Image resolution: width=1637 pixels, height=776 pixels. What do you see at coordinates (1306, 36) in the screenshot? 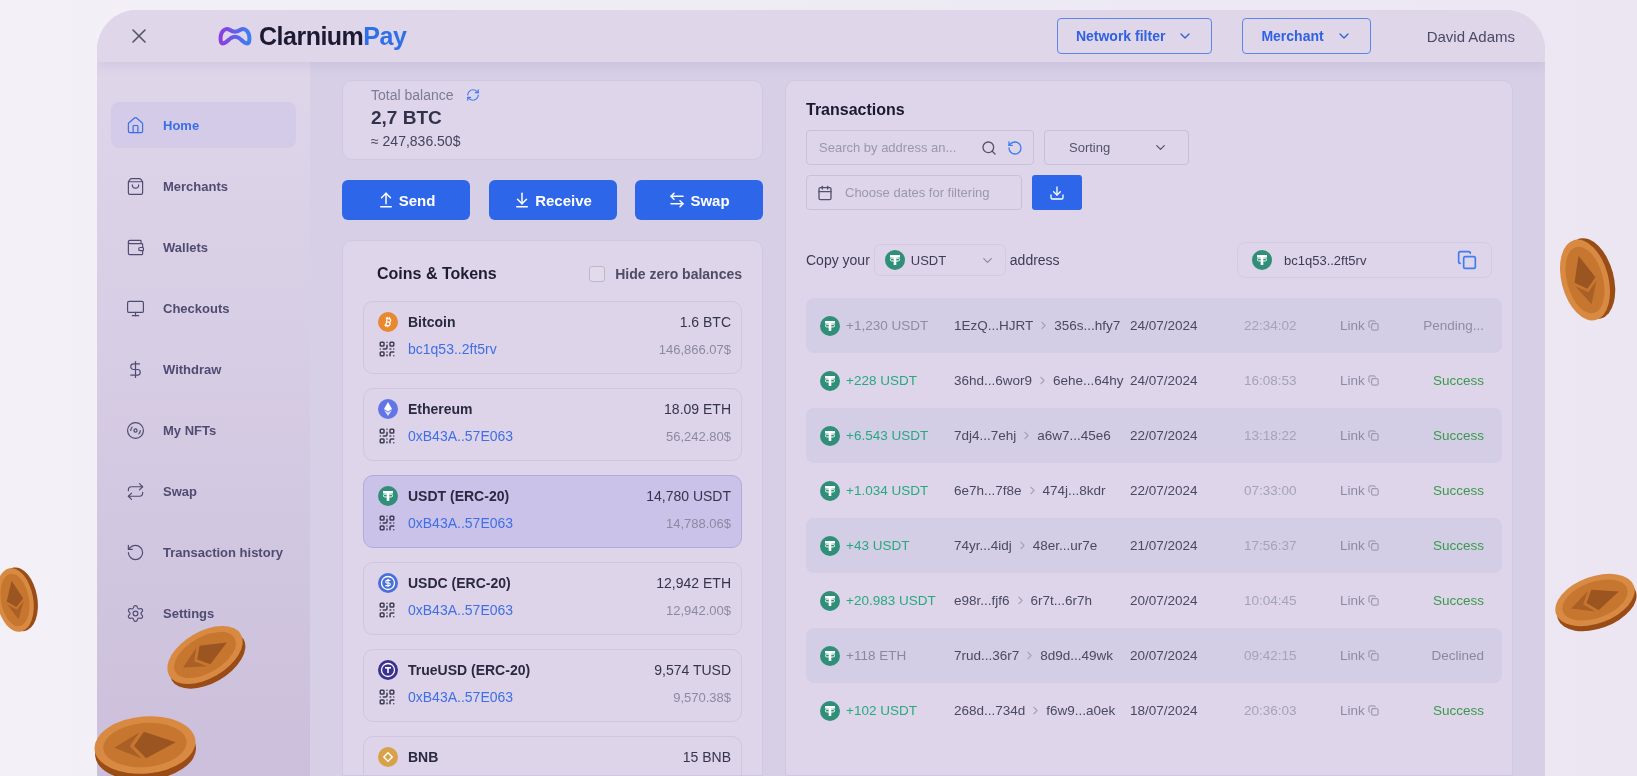
I see `filter-dropdown: Merchant` at bounding box center [1306, 36].